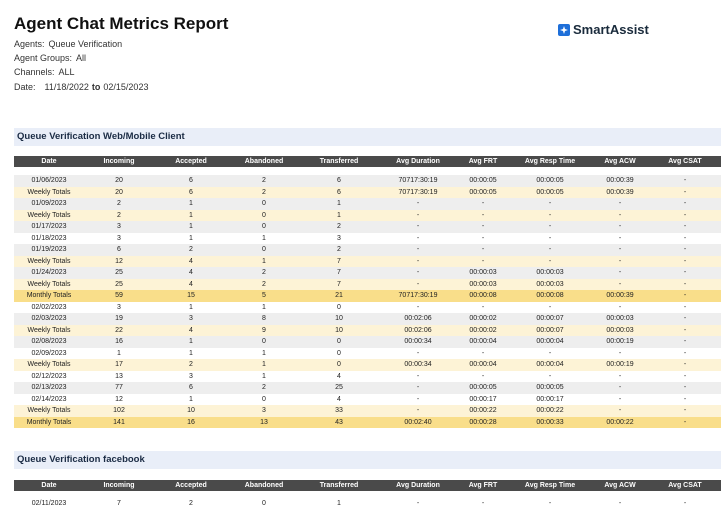 The image size is (727, 526). Describe the element at coordinates (483, 399) in the screenshot. I see `cell-avg-frt: 00:00:17` at that location.